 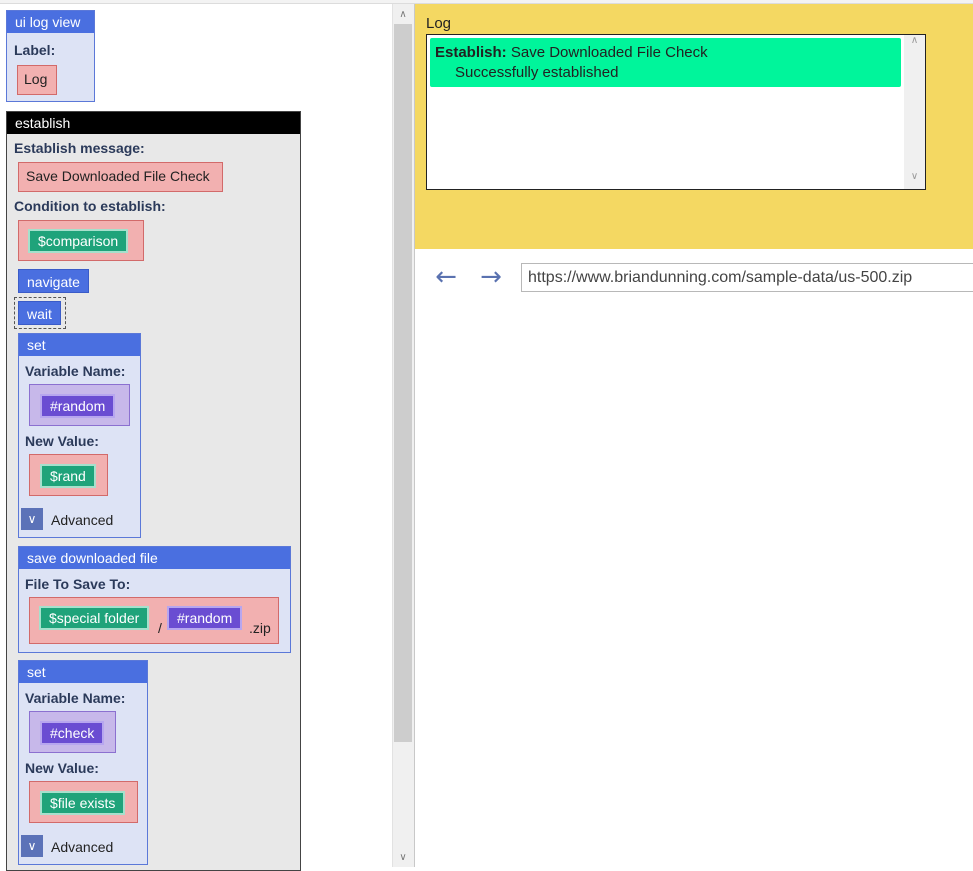 I want to click on file-to-save-caption: File To Save To:, so click(x=78, y=584).